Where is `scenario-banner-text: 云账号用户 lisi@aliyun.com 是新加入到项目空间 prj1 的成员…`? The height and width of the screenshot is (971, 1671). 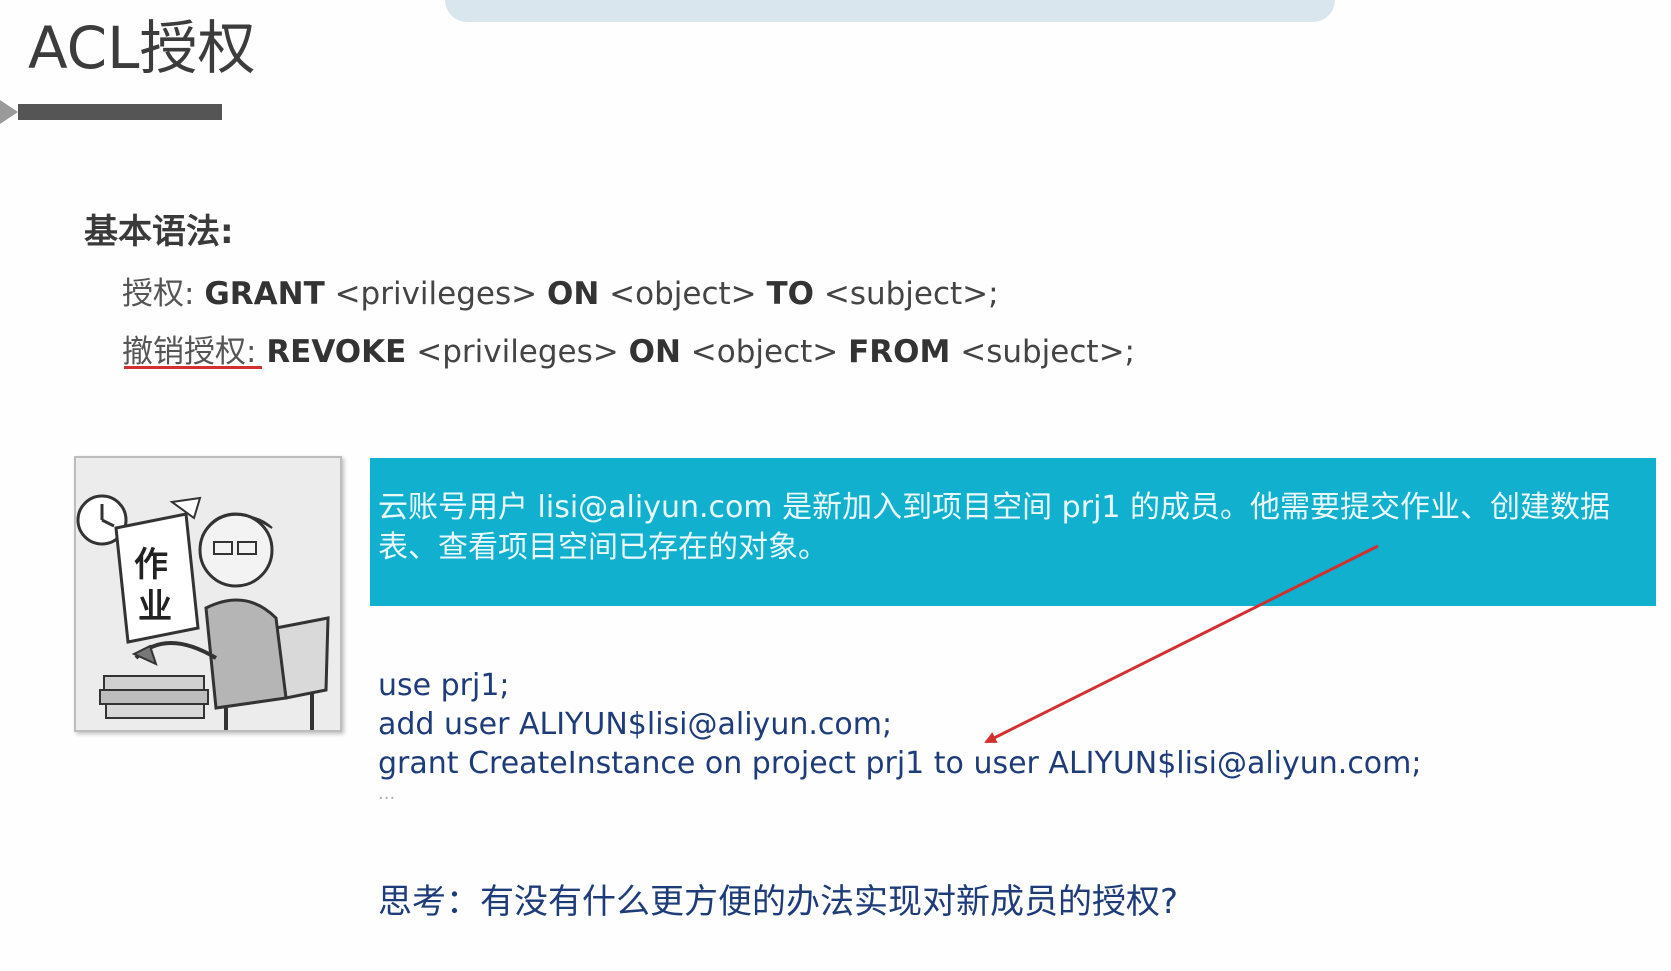
scenario-banner-text: 云账号用户 lisi@aliyun.com 是新加入到项目空间 prj1 的成员… is located at coordinates (994, 527).